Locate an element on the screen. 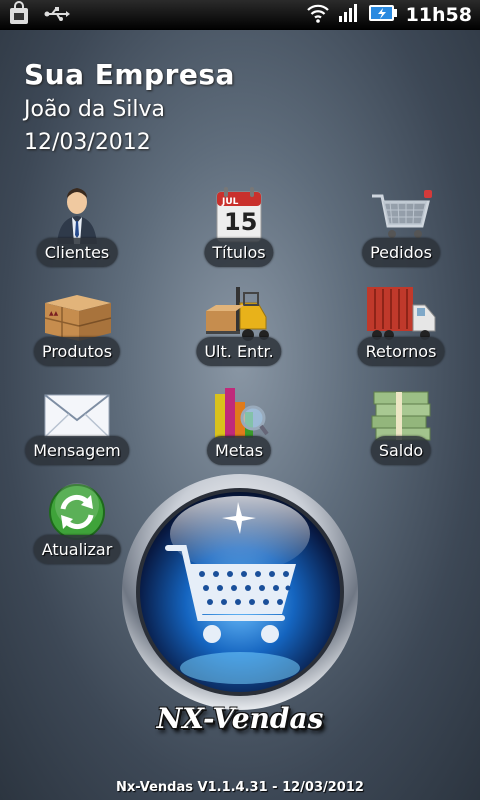 Image resolution: width=480 pixels, height=800 pixels. status-time: 11h58 is located at coordinates (438, 15).